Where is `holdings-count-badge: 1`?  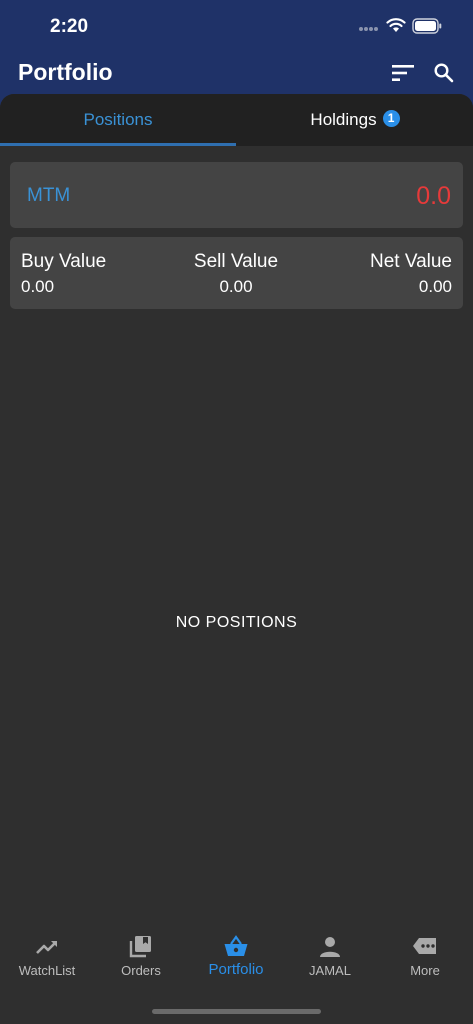
holdings-count-badge: 1 is located at coordinates (391, 118).